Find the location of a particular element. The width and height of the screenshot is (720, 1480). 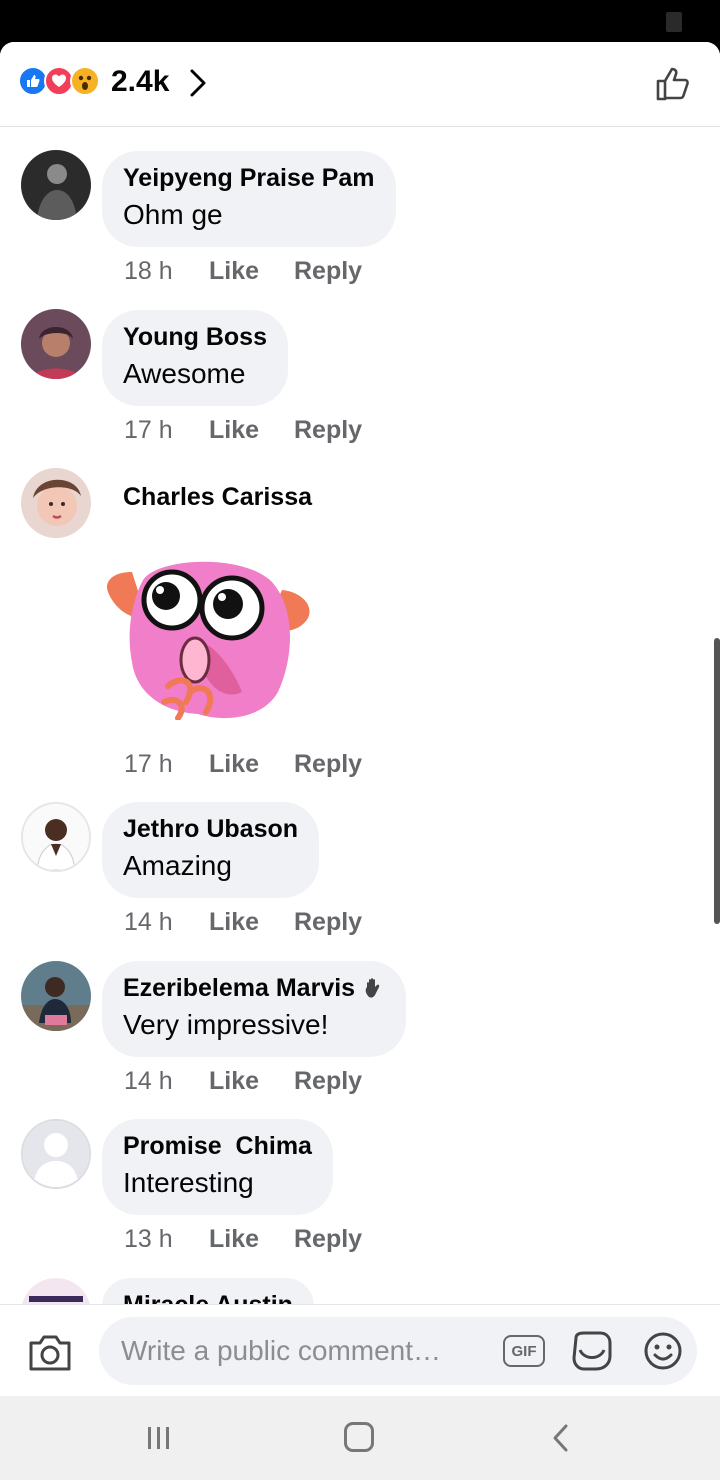

comment-actions: 18 h Like Reply is located at coordinates (243, 271).